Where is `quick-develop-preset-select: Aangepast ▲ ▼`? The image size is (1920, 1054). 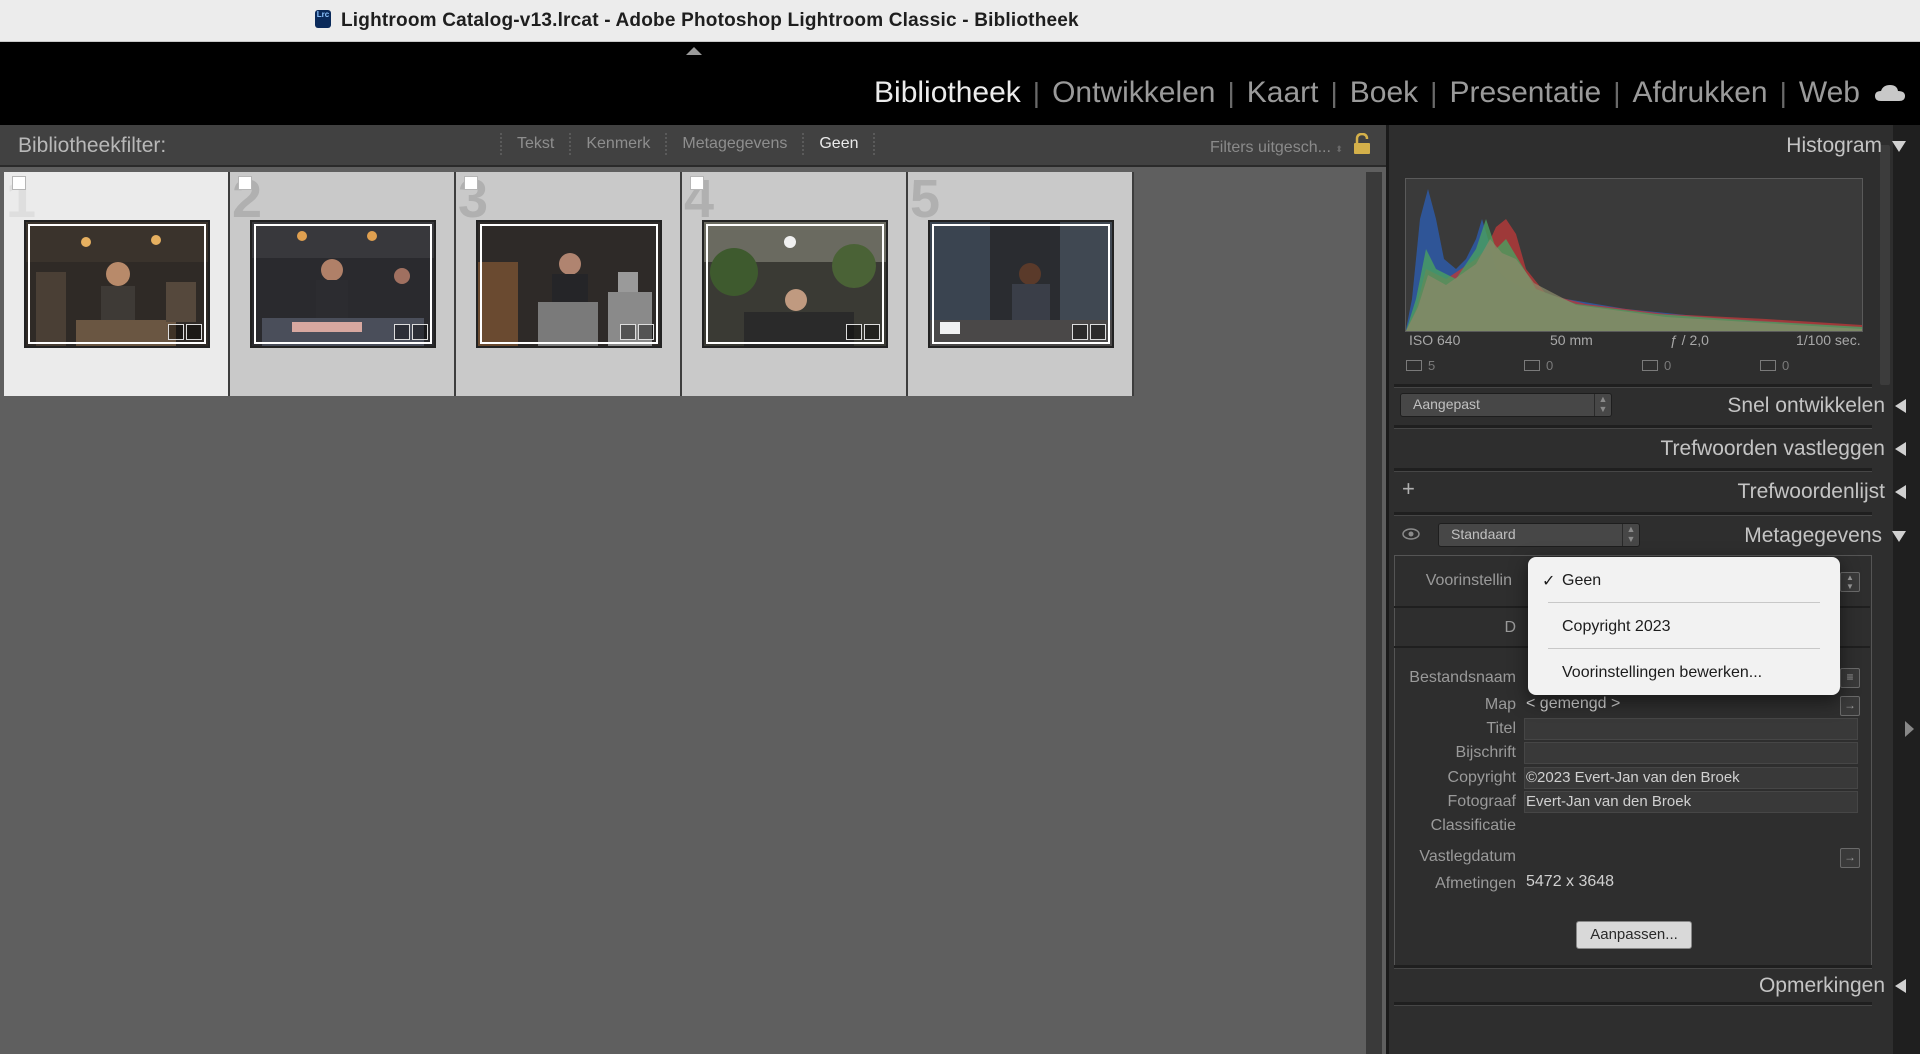
quick-develop-preset-select: Aangepast ▲ ▼ is located at coordinates (1506, 405).